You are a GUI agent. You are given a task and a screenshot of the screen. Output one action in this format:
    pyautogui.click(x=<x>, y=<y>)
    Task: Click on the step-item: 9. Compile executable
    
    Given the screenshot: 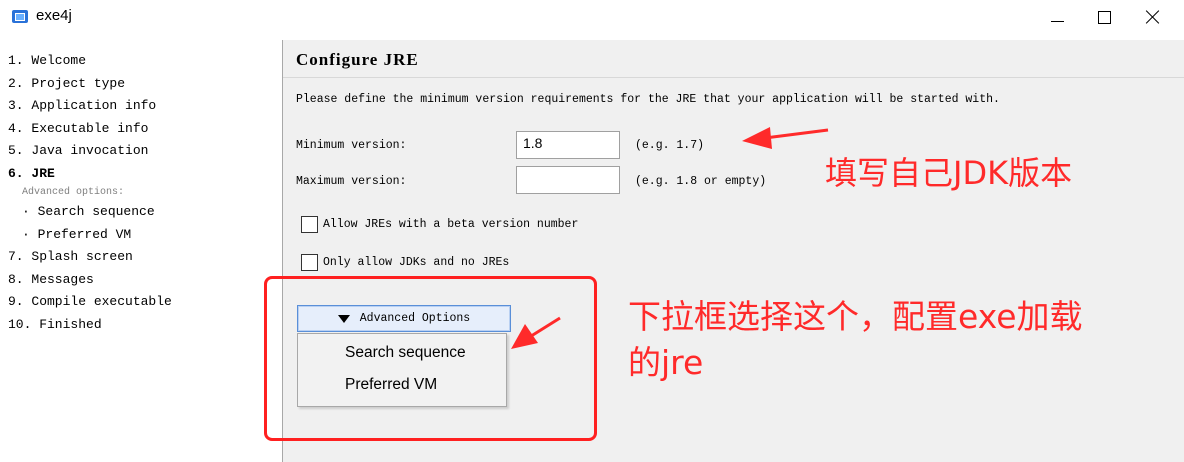 What is the action you would take?
    pyautogui.click(x=142, y=302)
    